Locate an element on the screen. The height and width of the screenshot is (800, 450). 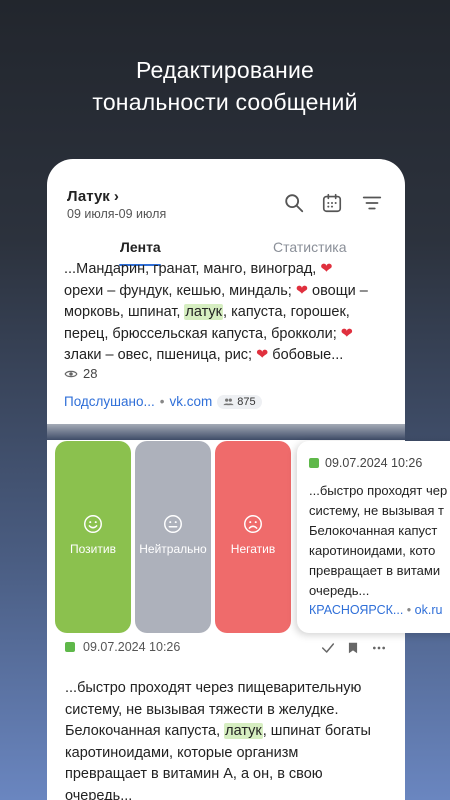
calendar-icon is located at coordinates (332, 203).